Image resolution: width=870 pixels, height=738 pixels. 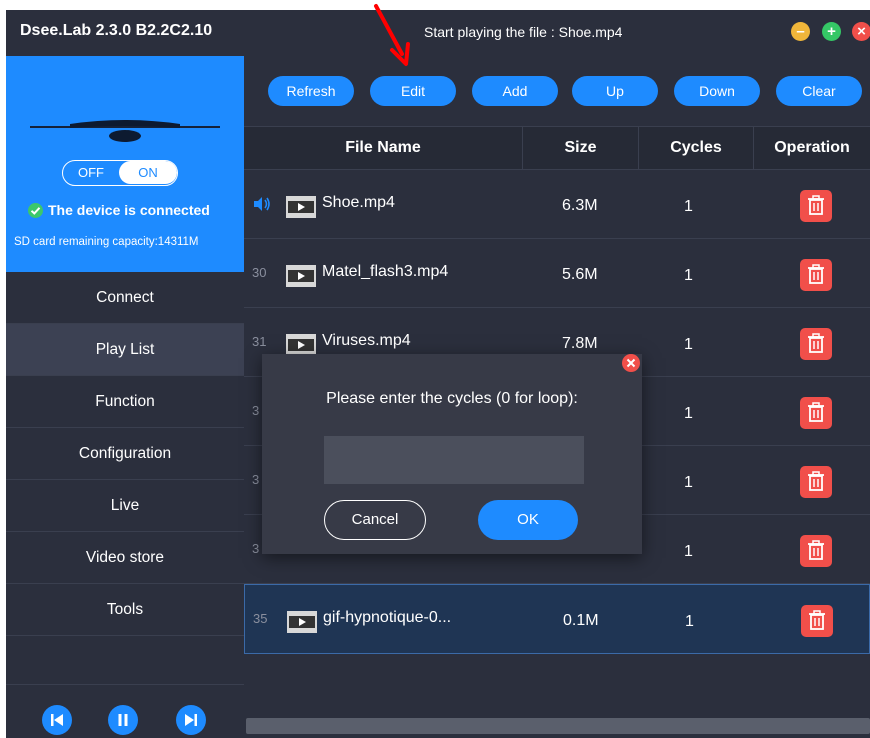 I want to click on minimize-icon: –, so click(x=800, y=31).